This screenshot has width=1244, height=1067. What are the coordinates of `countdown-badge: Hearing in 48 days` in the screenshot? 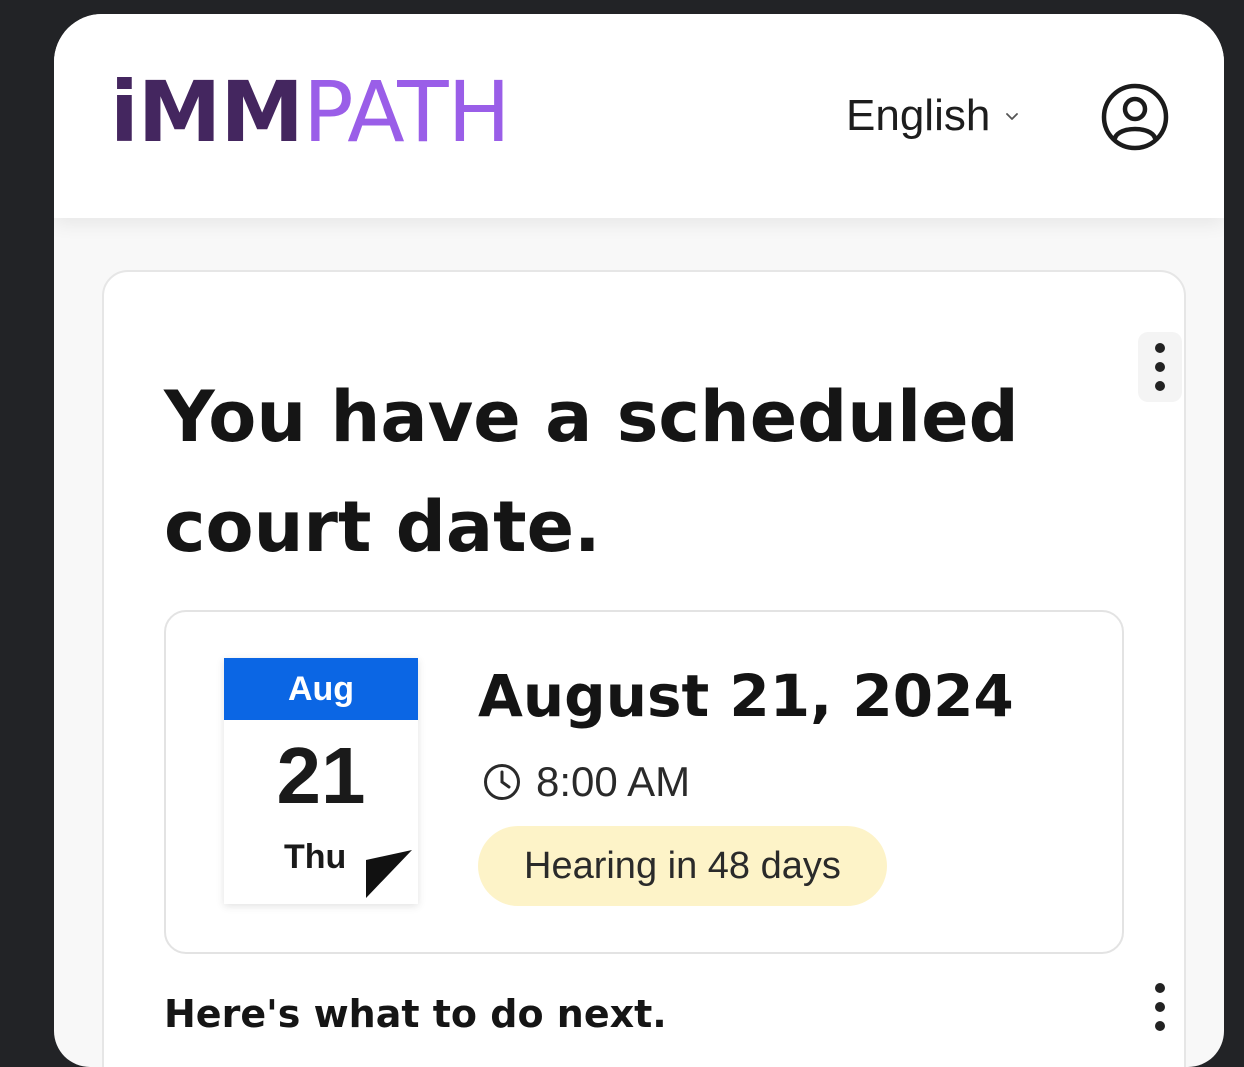 It's located at (682, 866).